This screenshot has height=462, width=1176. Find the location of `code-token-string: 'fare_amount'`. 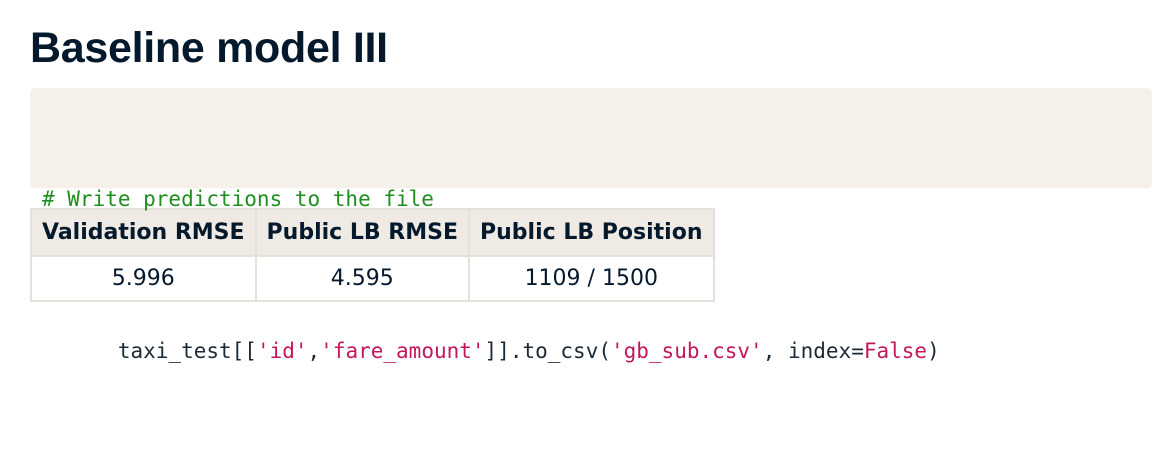

code-token-string: 'fare_amount' is located at coordinates (402, 351).